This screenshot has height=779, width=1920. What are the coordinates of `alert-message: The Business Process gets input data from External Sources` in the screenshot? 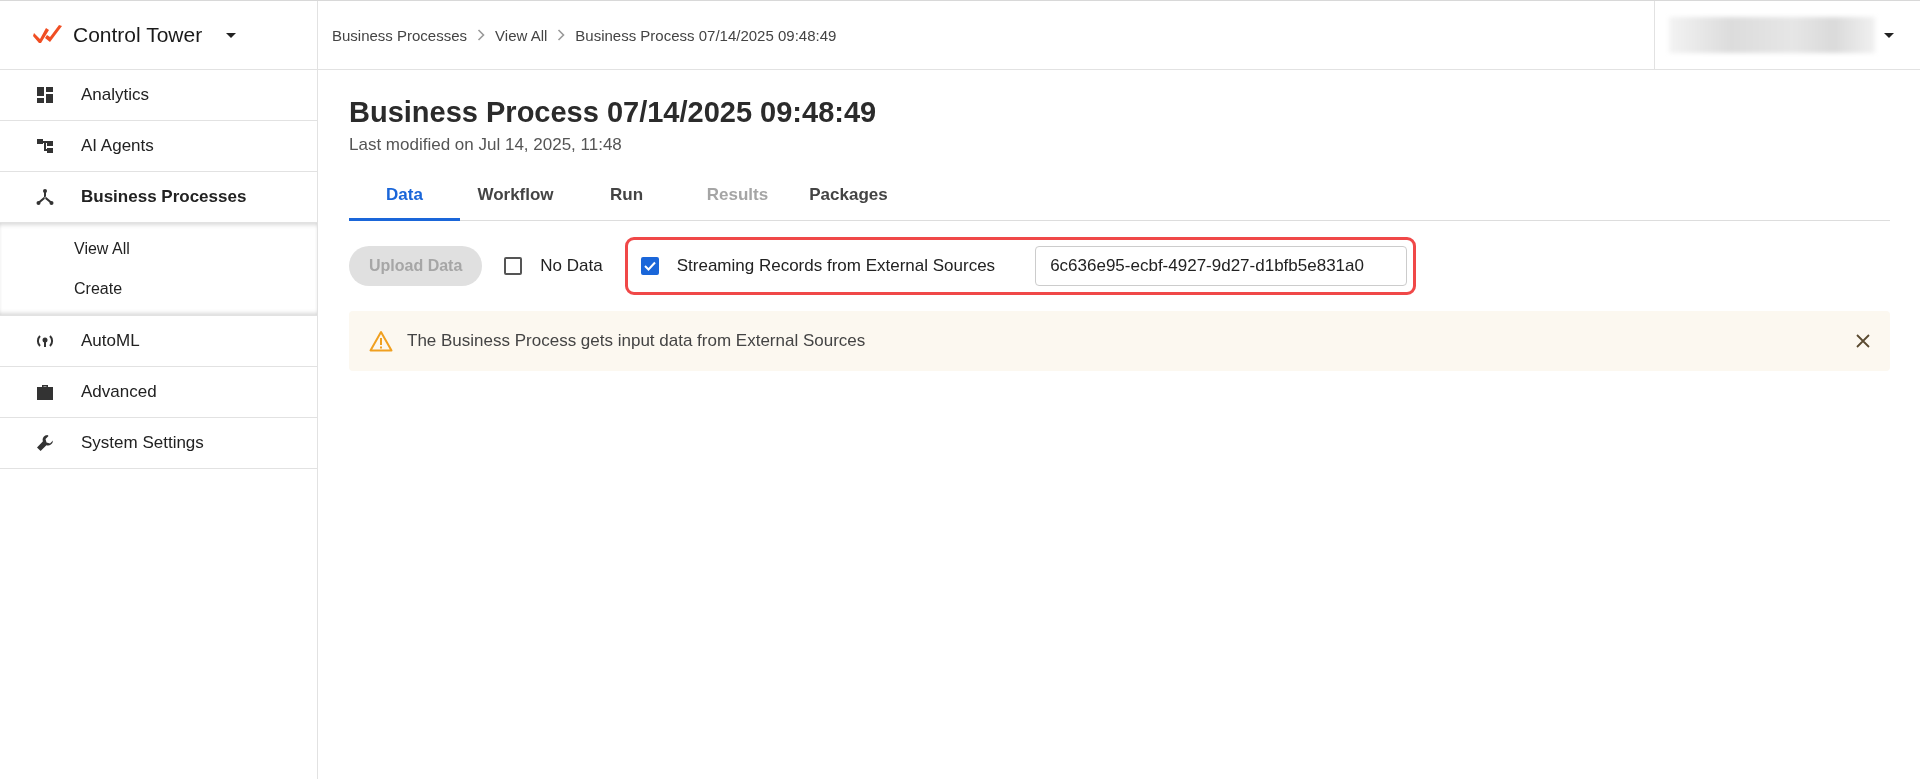 It's located at (637, 341).